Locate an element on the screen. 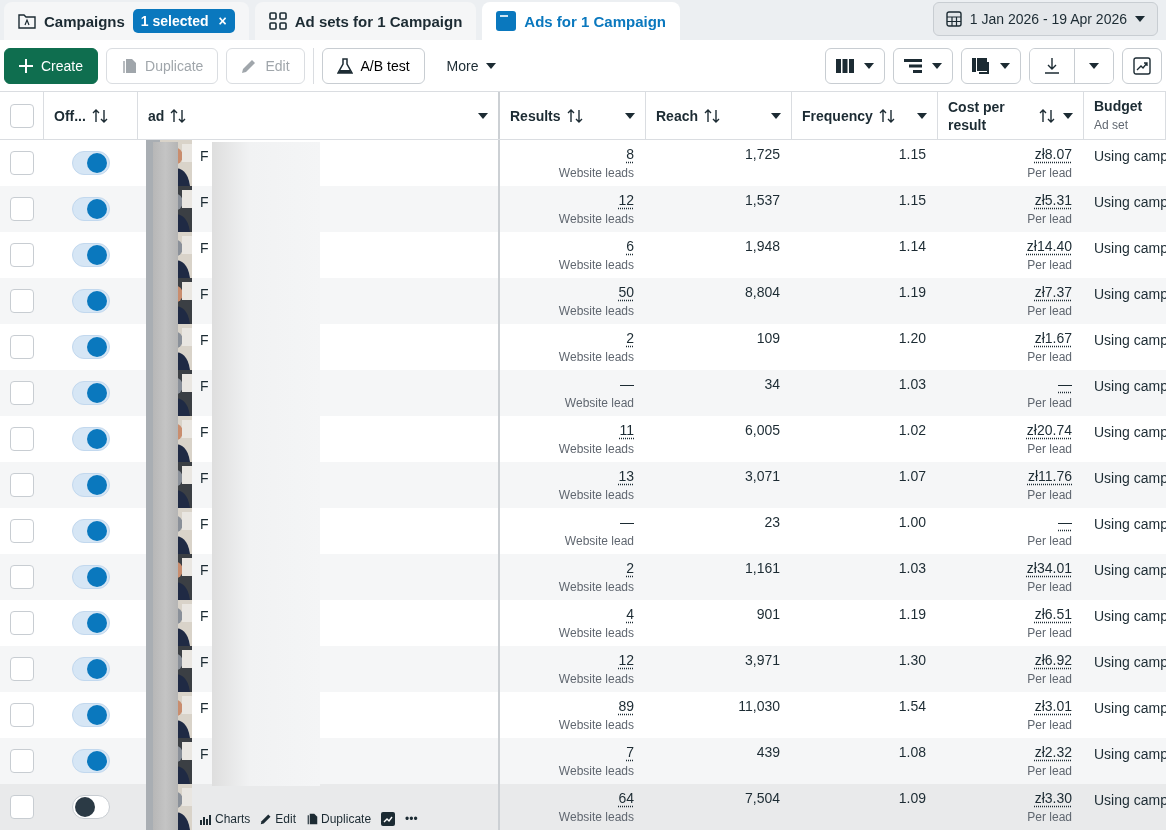  charts-button is located at coordinates (1142, 65).